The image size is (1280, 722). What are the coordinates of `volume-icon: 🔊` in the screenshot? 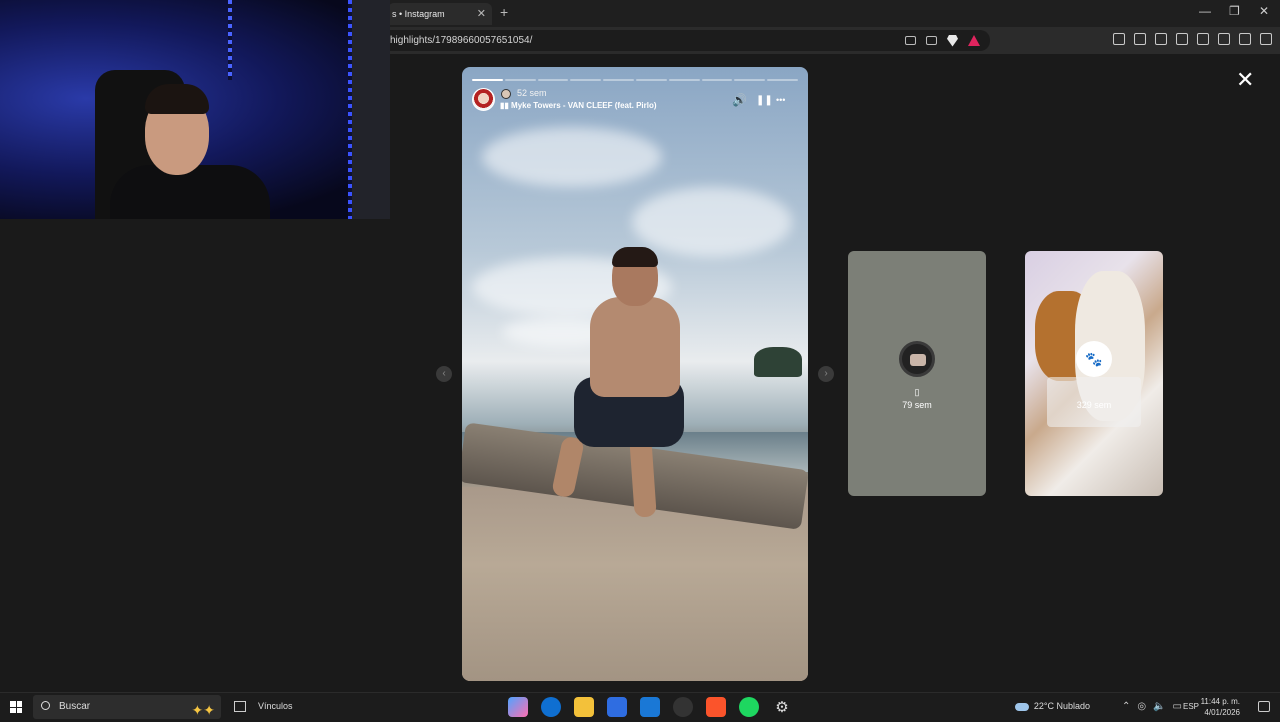 It's located at (739, 100).